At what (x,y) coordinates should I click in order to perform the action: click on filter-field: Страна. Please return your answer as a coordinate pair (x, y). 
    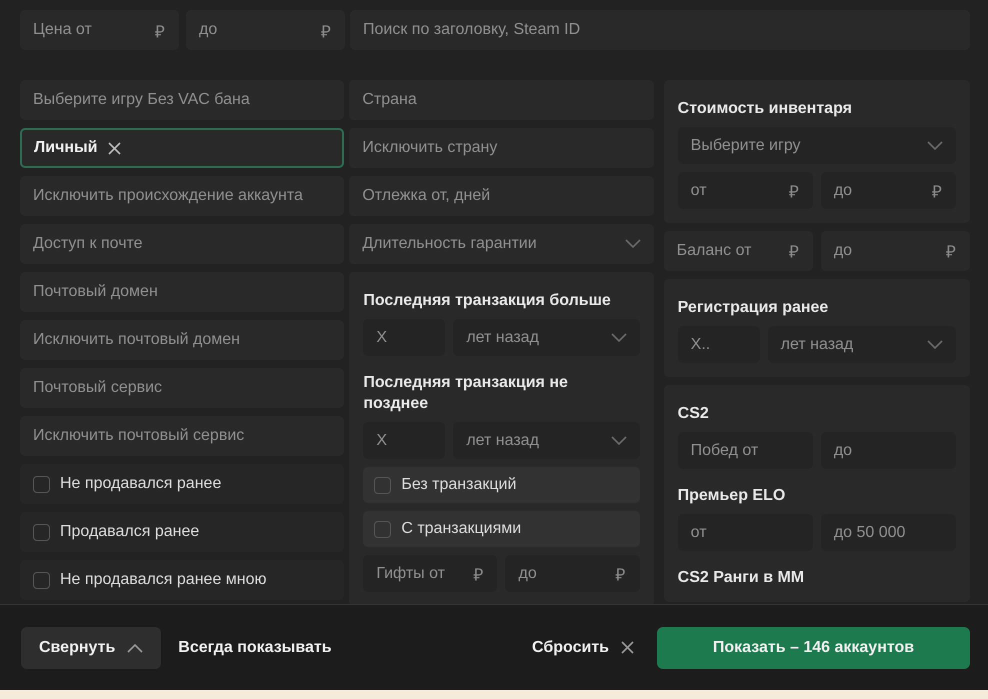
    Looking at the image, I should click on (501, 100).